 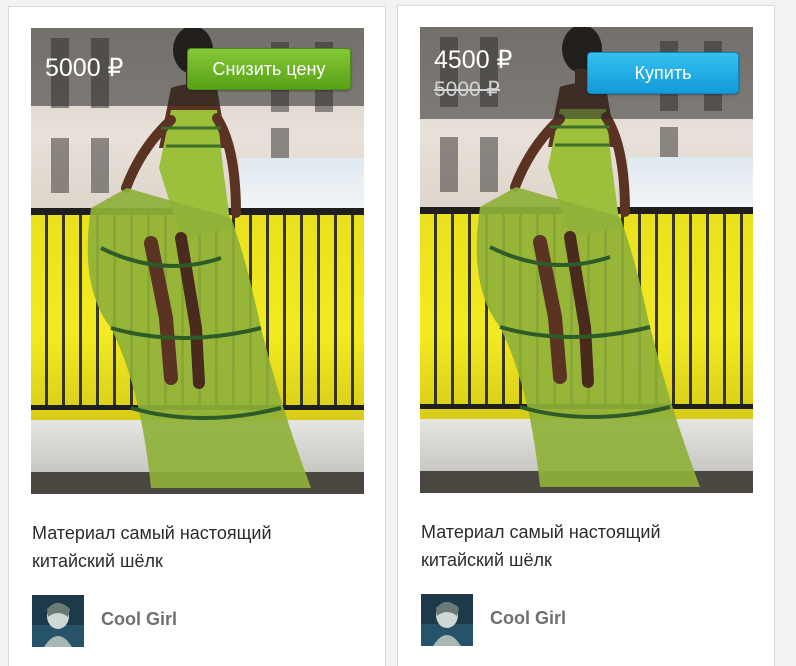 I want to click on lower-price-button: Снизить цену, so click(x=269, y=69).